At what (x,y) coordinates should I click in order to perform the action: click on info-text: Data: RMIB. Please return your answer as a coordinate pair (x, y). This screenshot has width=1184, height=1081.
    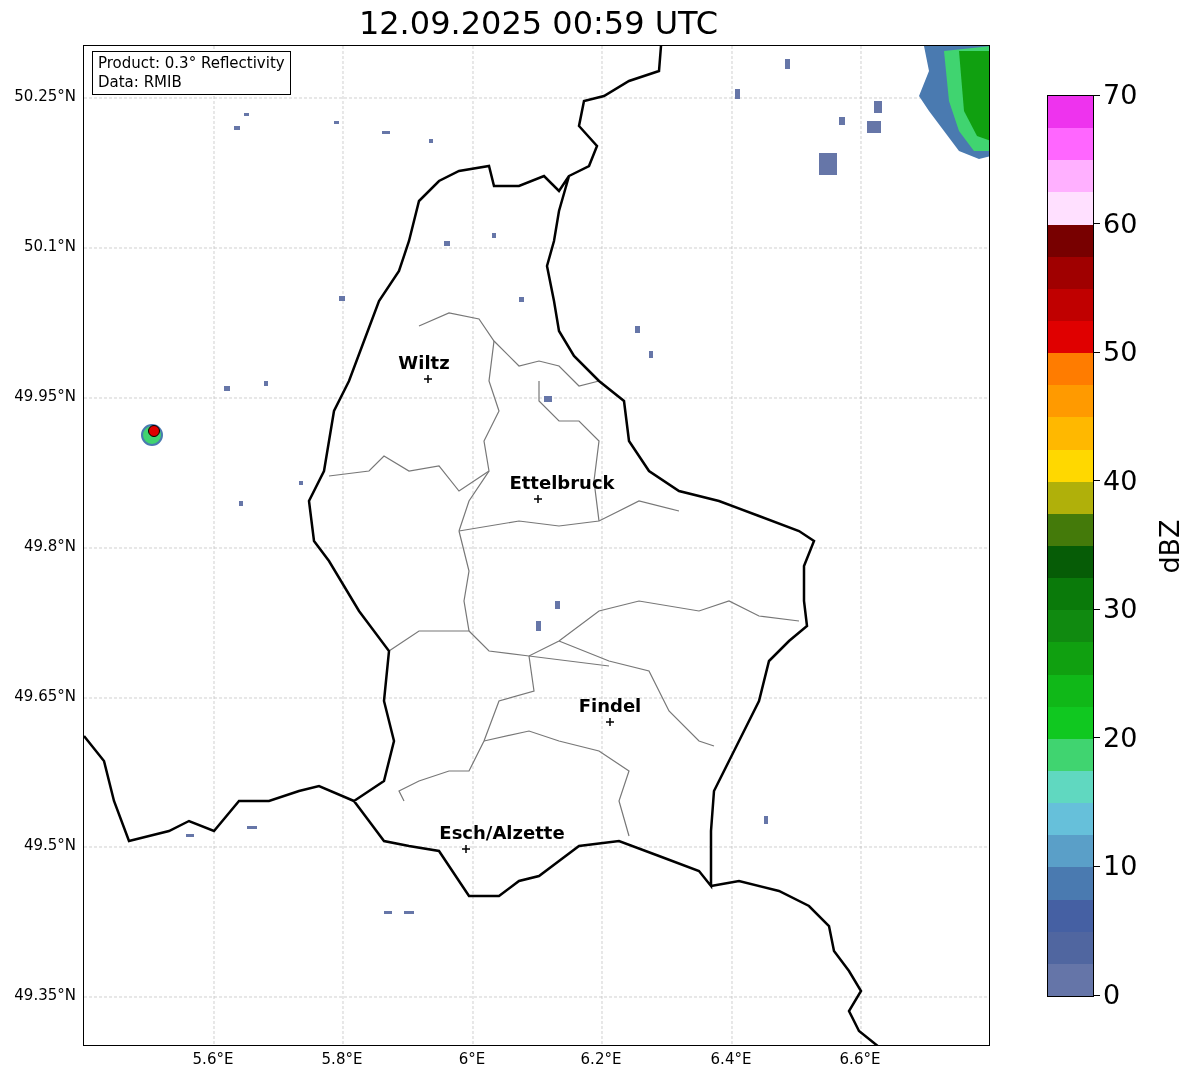
    Looking at the image, I should click on (140, 82).